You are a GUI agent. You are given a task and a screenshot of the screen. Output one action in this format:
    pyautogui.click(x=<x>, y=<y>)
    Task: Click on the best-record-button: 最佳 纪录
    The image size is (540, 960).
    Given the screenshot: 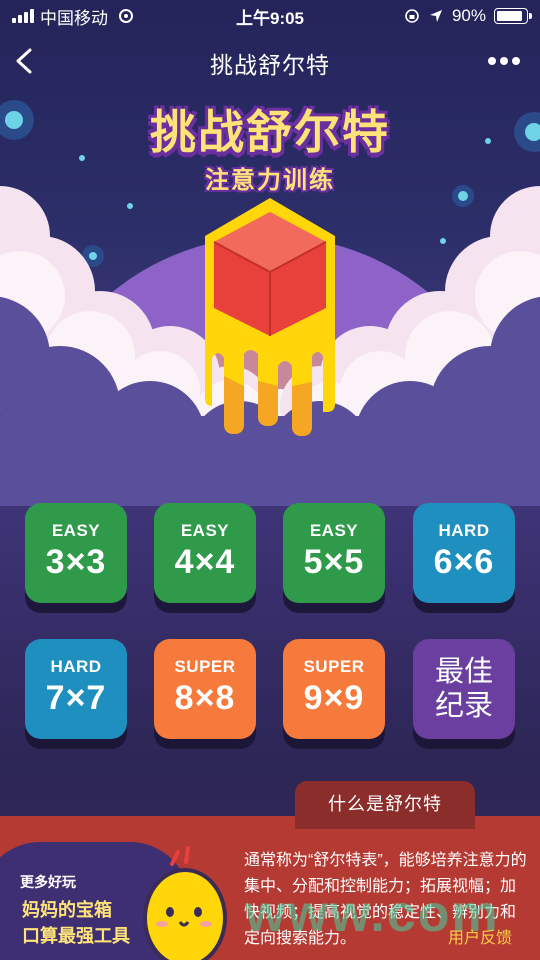 What is the action you would take?
    pyautogui.click(x=464, y=689)
    